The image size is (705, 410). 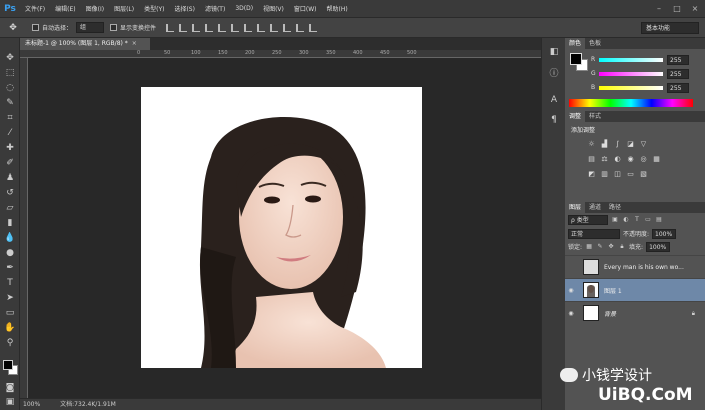 I want to click on crop-icon: ⌗, so click(x=10, y=118).